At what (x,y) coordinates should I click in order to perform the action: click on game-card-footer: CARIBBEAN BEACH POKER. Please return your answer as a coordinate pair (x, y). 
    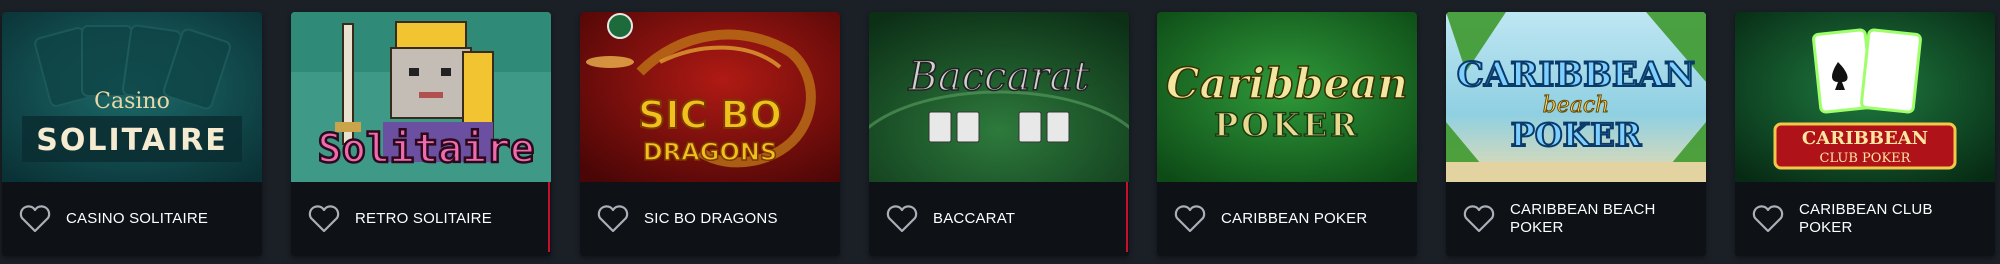
    Looking at the image, I should click on (1576, 219).